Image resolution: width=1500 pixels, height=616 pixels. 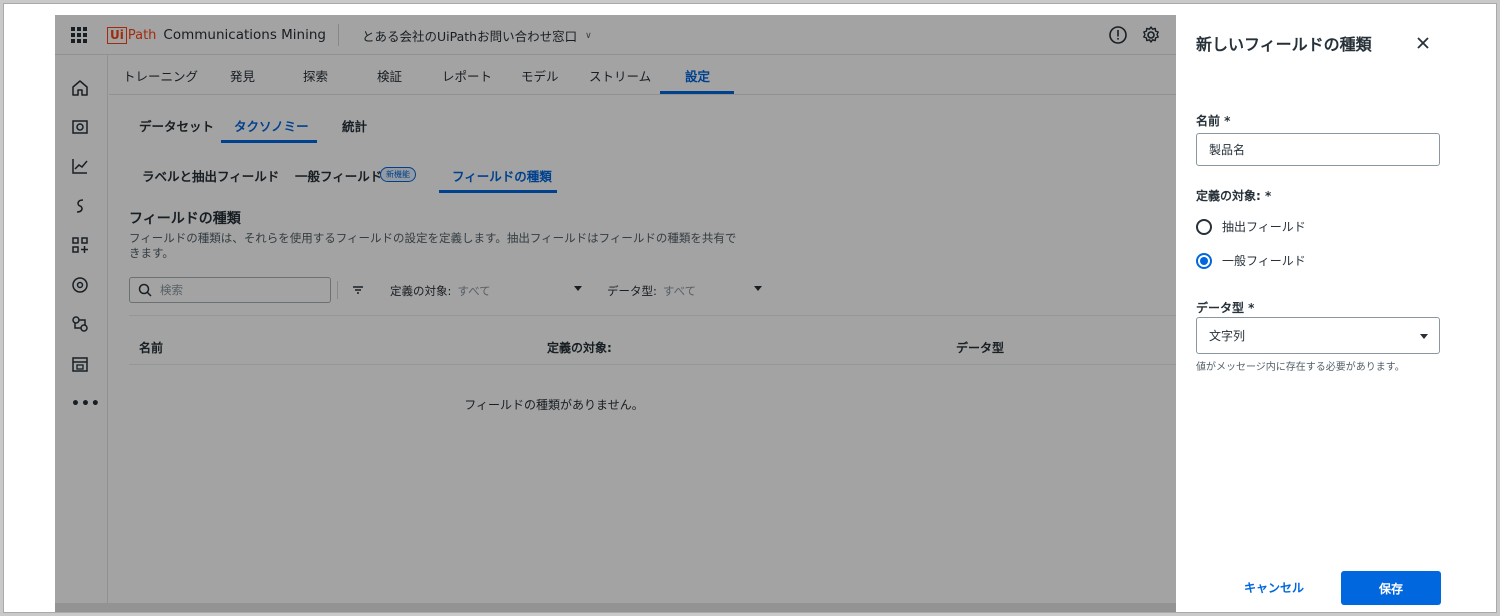 I want to click on source-icon, so click(x=80, y=285).